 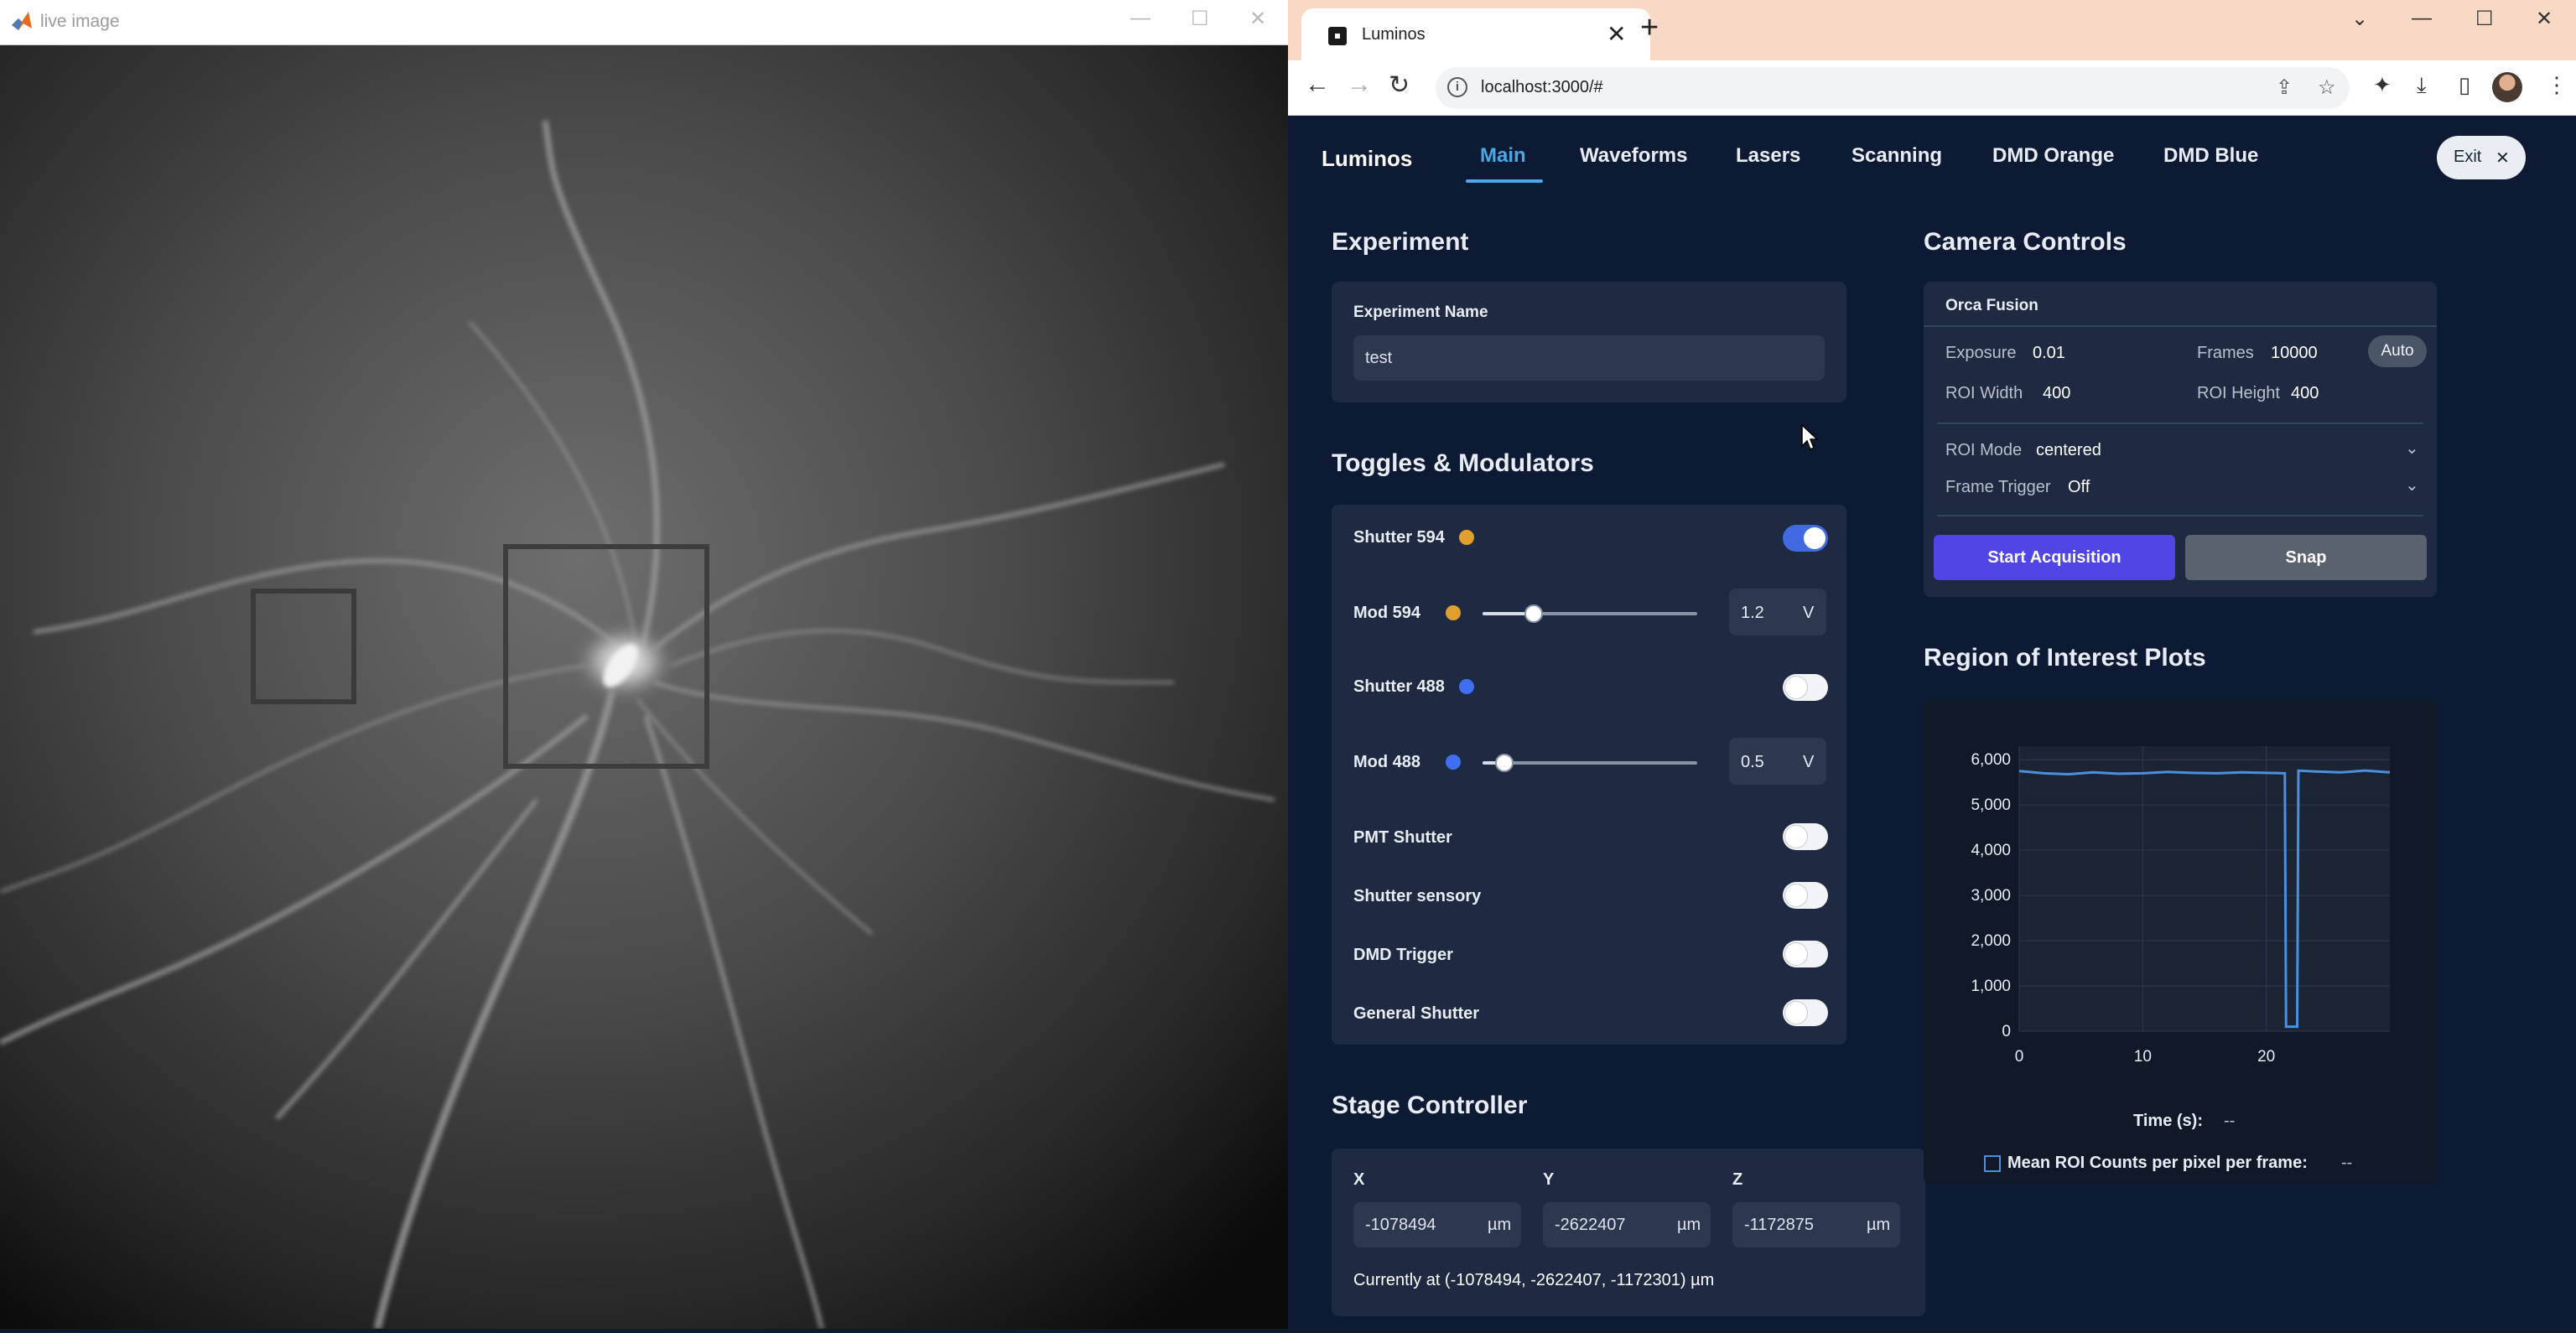 What do you see at coordinates (1981, 353) in the screenshot?
I see `exposure-label: Exposure` at bounding box center [1981, 353].